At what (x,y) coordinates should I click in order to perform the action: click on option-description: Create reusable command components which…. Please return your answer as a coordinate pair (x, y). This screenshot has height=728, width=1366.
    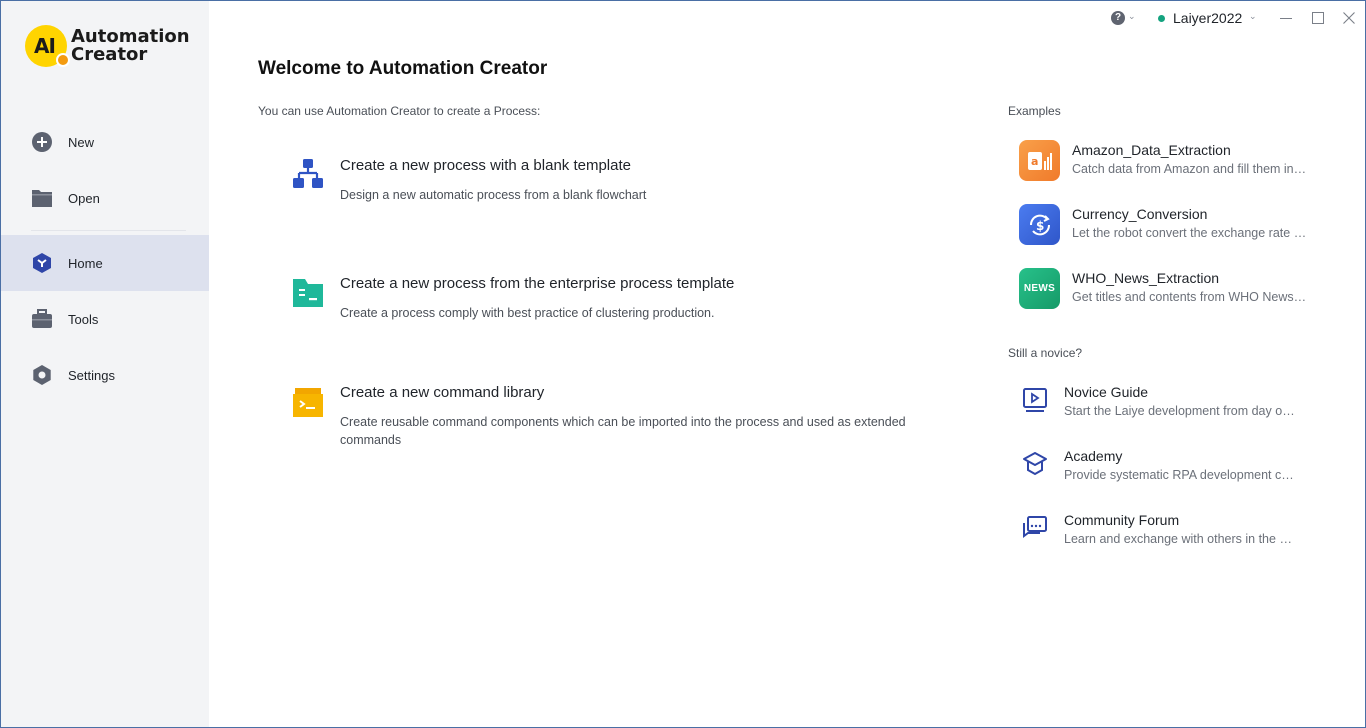
    Looking at the image, I should click on (623, 431).